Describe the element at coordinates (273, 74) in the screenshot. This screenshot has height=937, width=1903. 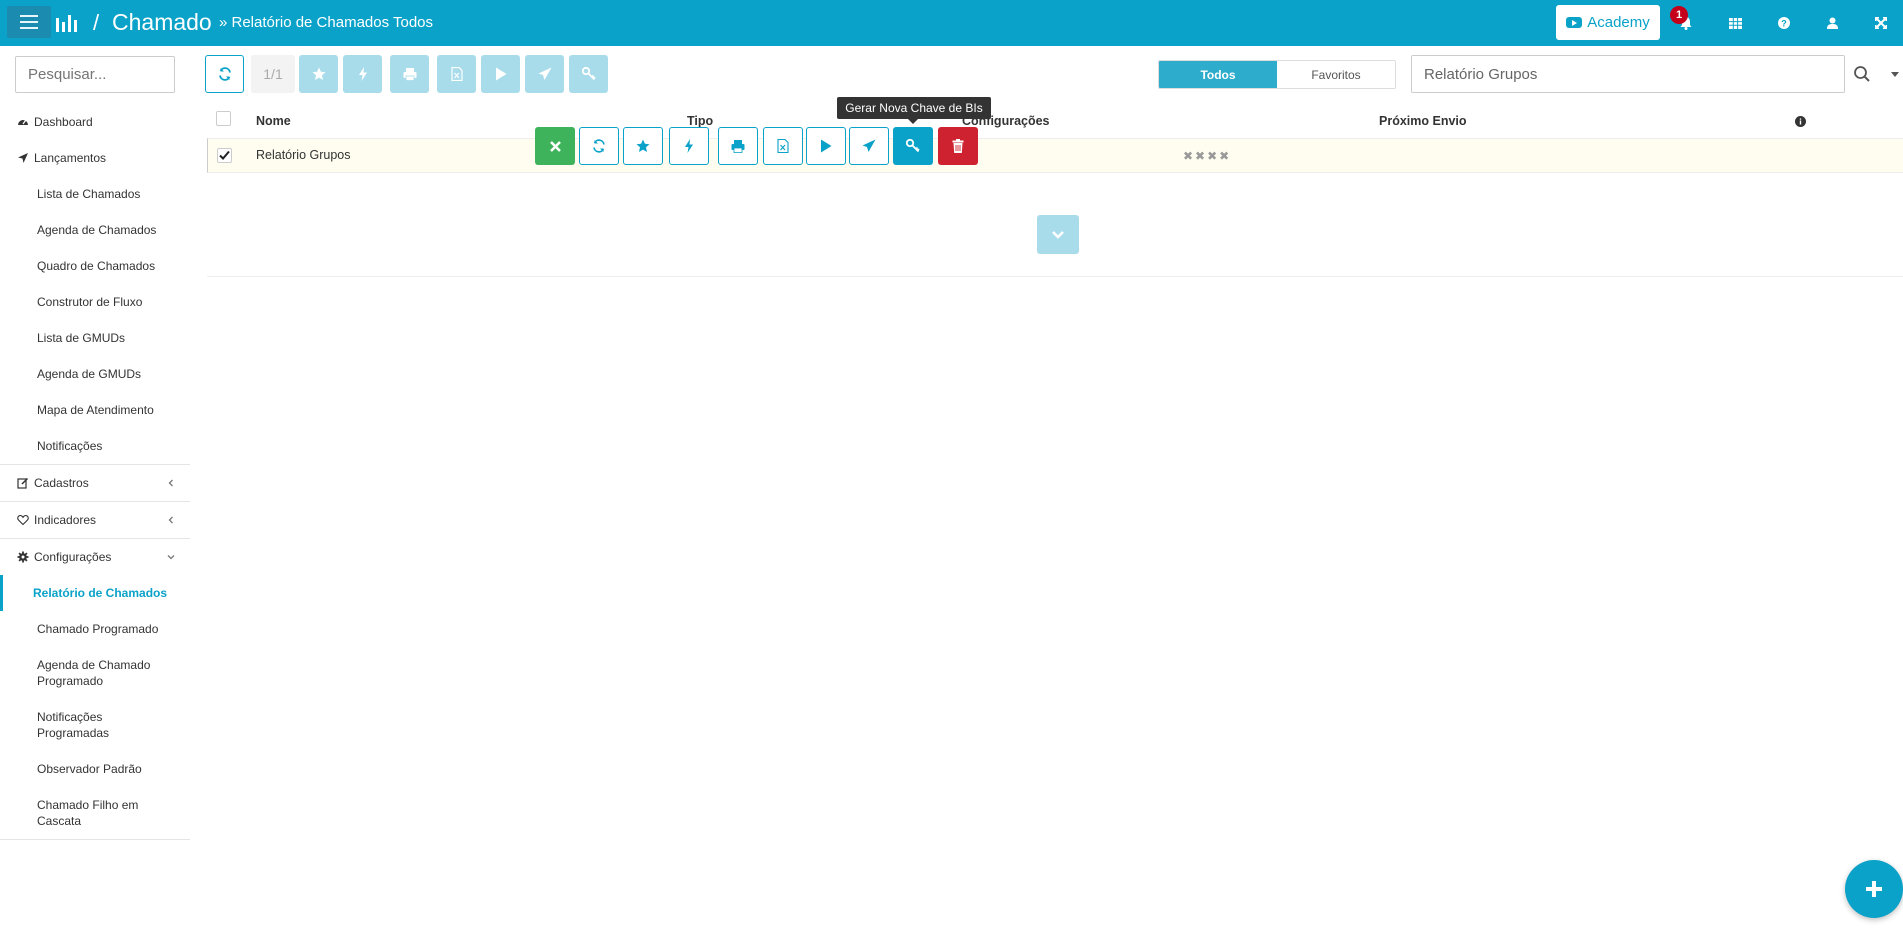
I see `page-indicator: 1/1` at that location.